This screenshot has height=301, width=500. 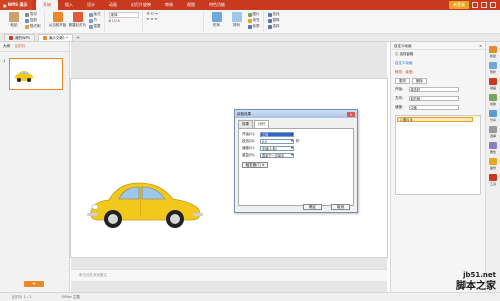 What do you see at coordinates (433, 89) in the screenshot?
I see `pane-start-select: 单击时` at bounding box center [433, 89].